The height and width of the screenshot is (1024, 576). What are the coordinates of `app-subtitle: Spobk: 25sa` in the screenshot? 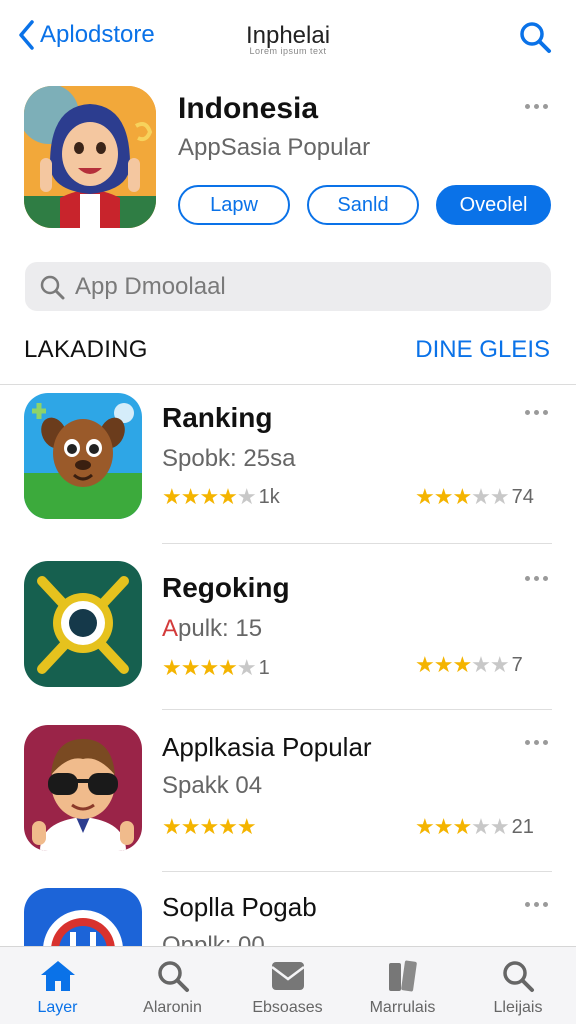 It's located at (229, 458).